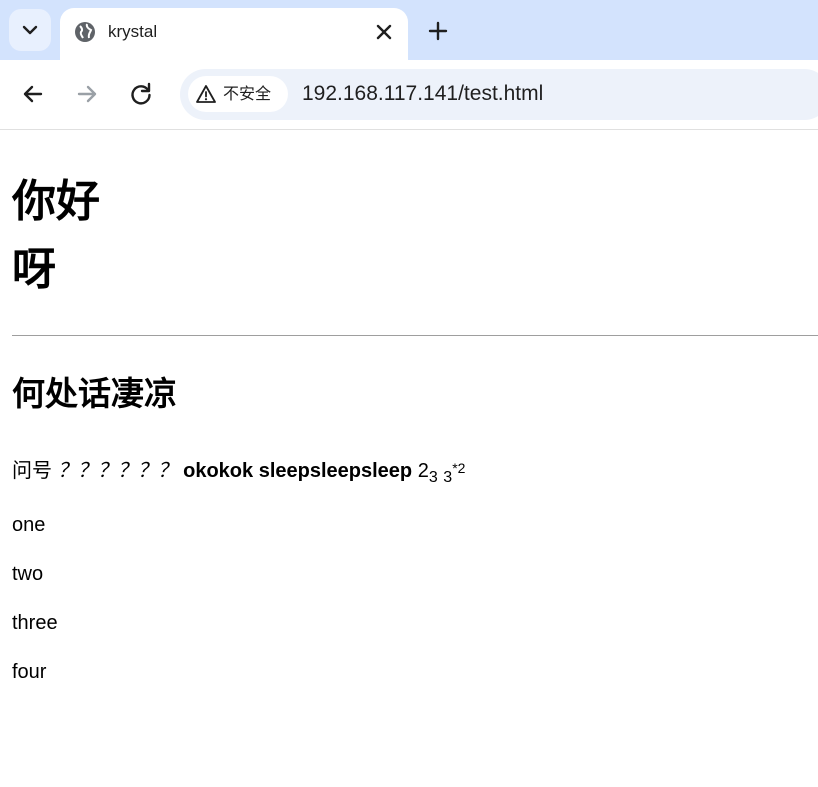  Describe the element at coordinates (423, 471) in the screenshot. I see `paragraph-base: 2` at that location.